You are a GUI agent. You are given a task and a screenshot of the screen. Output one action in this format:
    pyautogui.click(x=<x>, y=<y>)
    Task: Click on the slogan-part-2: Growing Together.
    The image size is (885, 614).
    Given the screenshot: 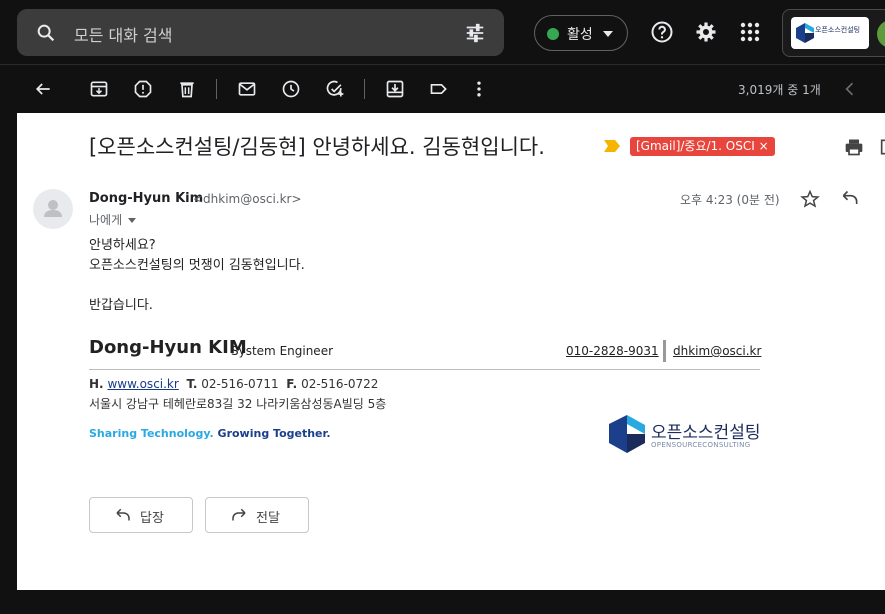 What is the action you would take?
    pyautogui.click(x=274, y=433)
    